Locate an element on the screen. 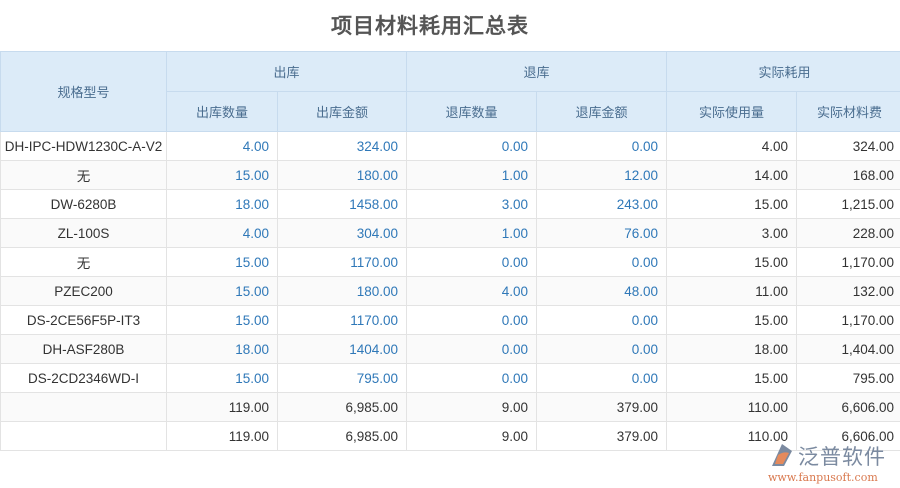  cell-return-qty: 3.00 is located at coordinates (472, 204).